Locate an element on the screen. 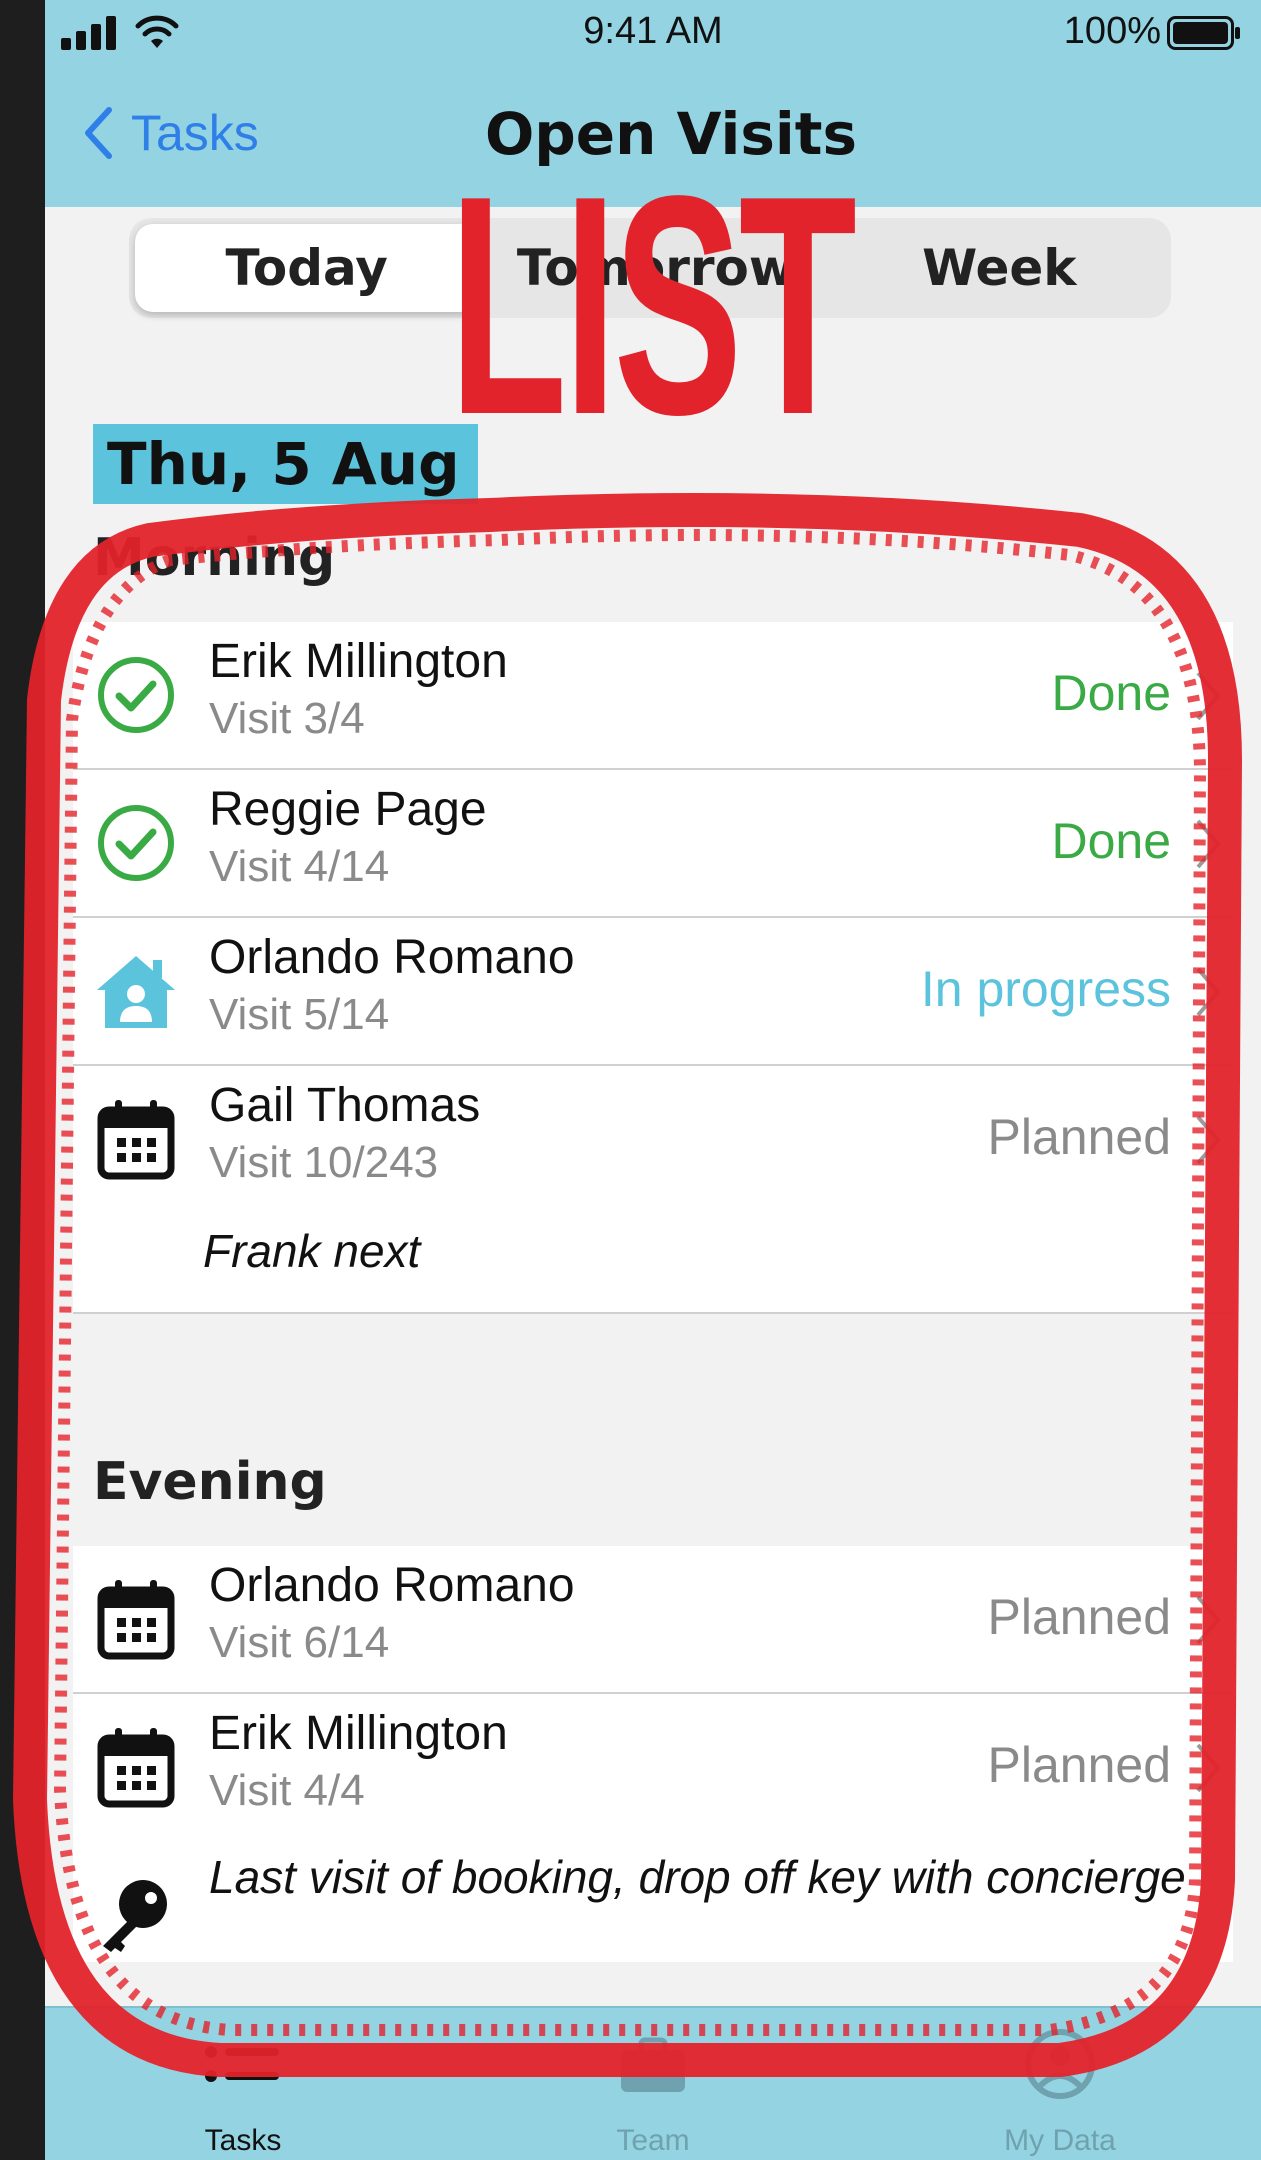 The image size is (1261, 2160). tab-team: Team is located at coordinates (653, 2084).